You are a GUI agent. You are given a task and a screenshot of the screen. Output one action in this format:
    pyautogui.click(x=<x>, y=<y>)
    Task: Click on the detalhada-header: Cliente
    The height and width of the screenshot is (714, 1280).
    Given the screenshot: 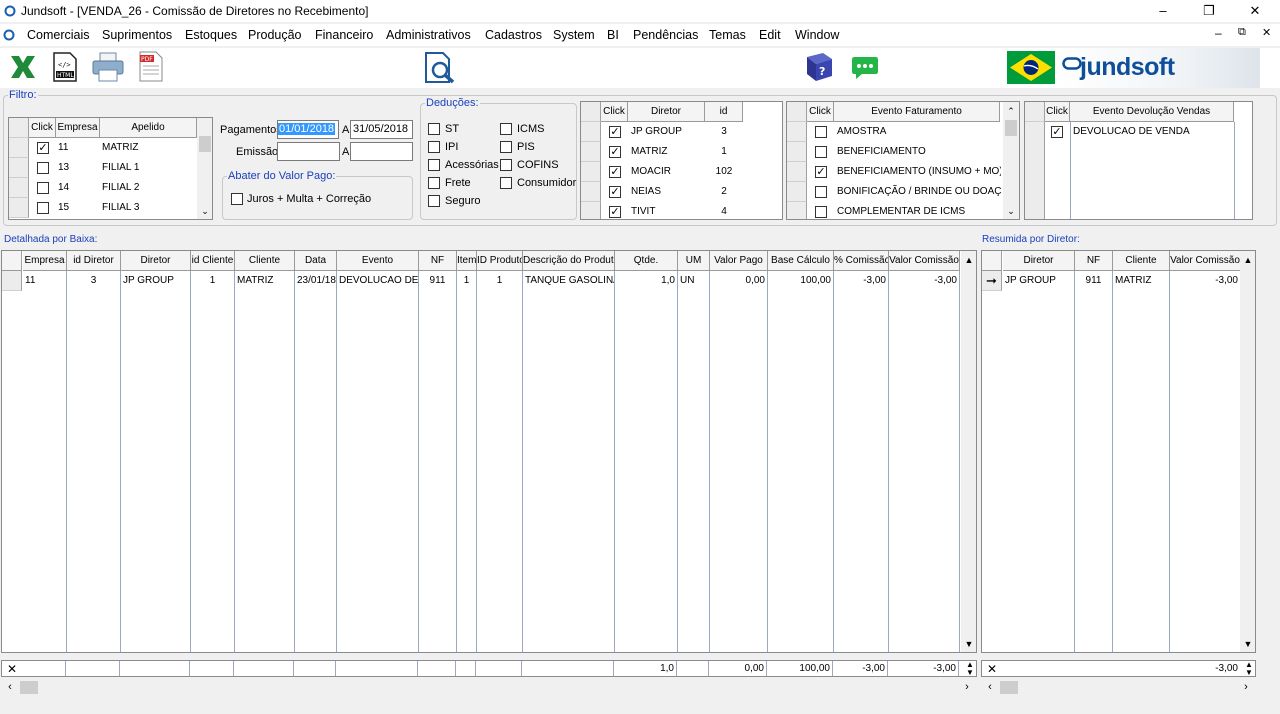 What is the action you would take?
    pyautogui.click(x=265, y=261)
    